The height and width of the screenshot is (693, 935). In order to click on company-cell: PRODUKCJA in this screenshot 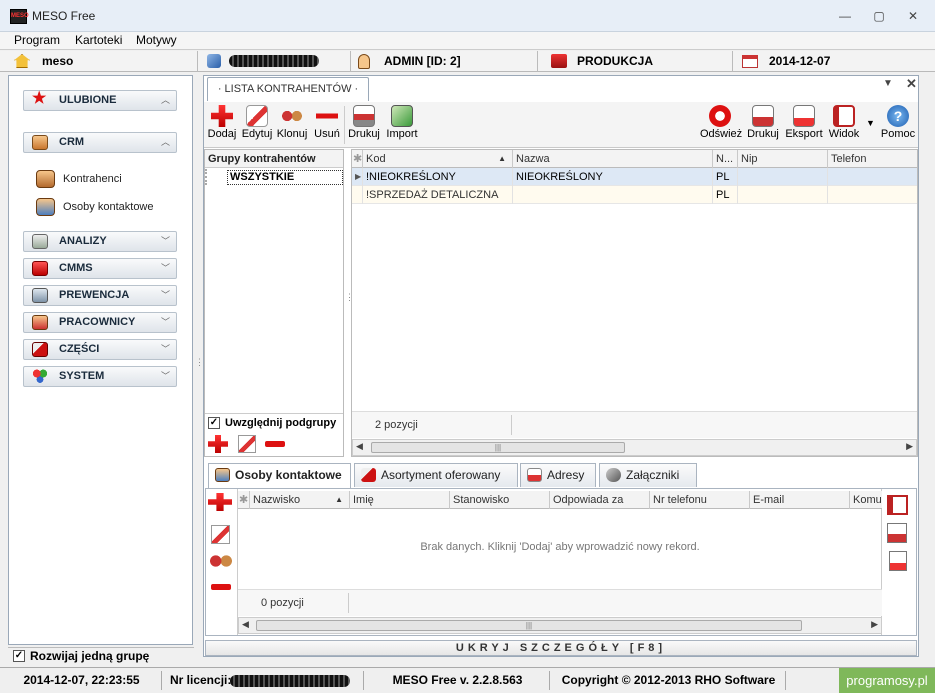, I will do `click(636, 61)`.